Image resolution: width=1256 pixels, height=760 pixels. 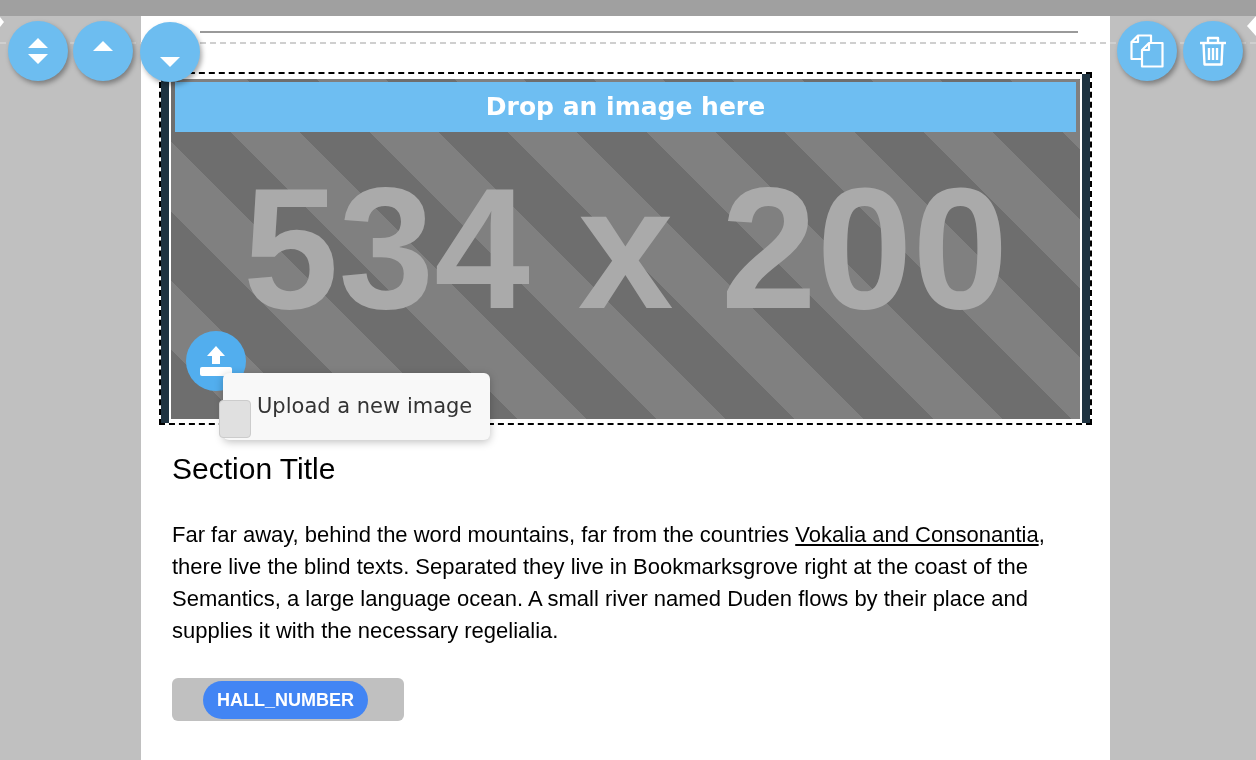 I want to click on section-title: Section Title, so click(x=254, y=469).